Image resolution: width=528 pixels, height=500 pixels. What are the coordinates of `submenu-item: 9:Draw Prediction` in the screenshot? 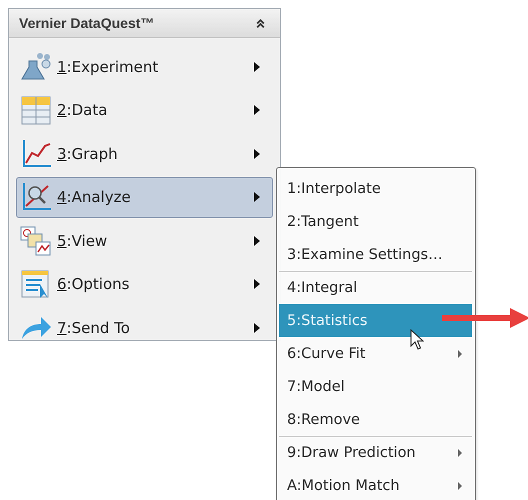 It's located at (375, 452).